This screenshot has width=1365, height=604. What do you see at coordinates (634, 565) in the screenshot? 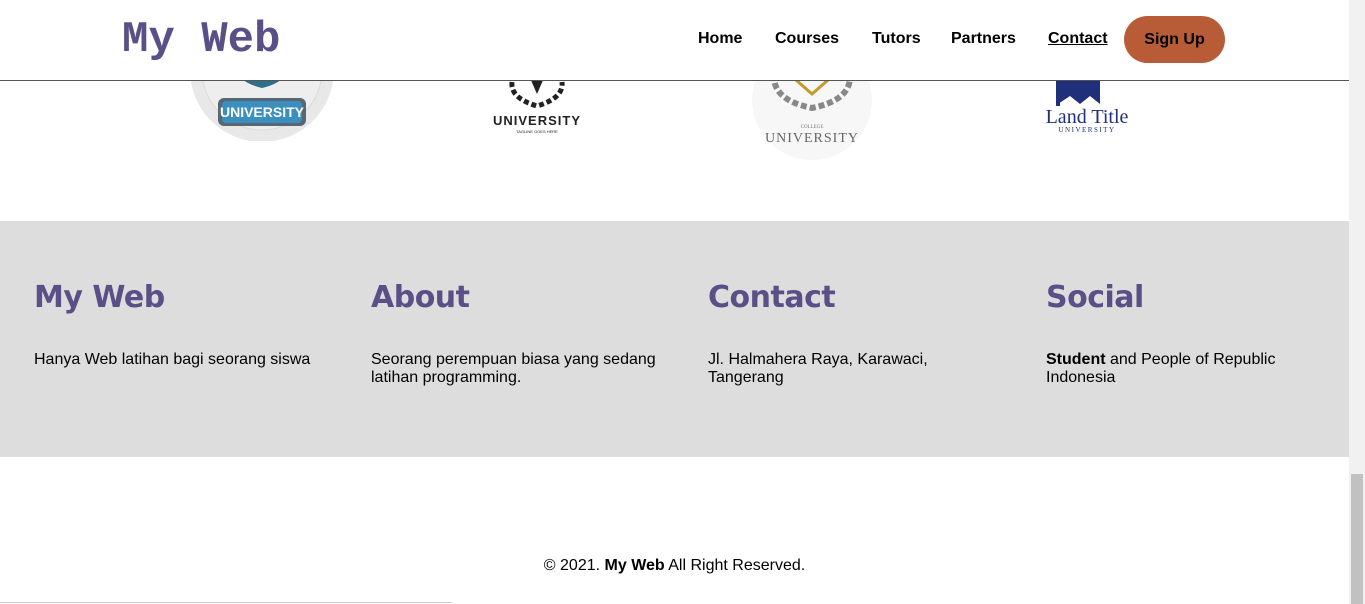
I see `copyright-brand: My Web` at bounding box center [634, 565].